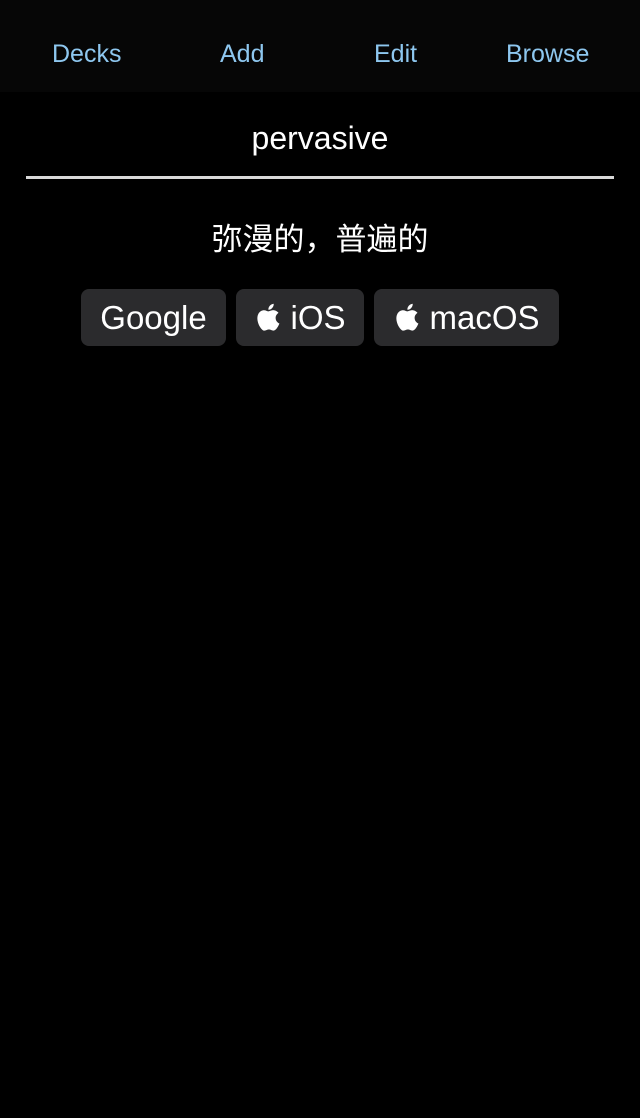  I want to click on browse-button: Browse, so click(547, 54).